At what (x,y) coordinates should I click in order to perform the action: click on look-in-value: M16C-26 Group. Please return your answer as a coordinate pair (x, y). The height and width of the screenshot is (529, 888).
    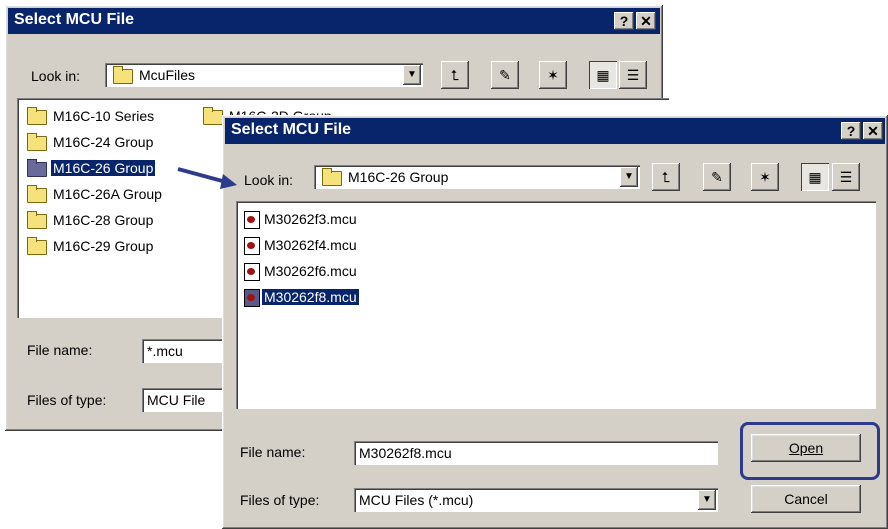
    Looking at the image, I should click on (398, 177).